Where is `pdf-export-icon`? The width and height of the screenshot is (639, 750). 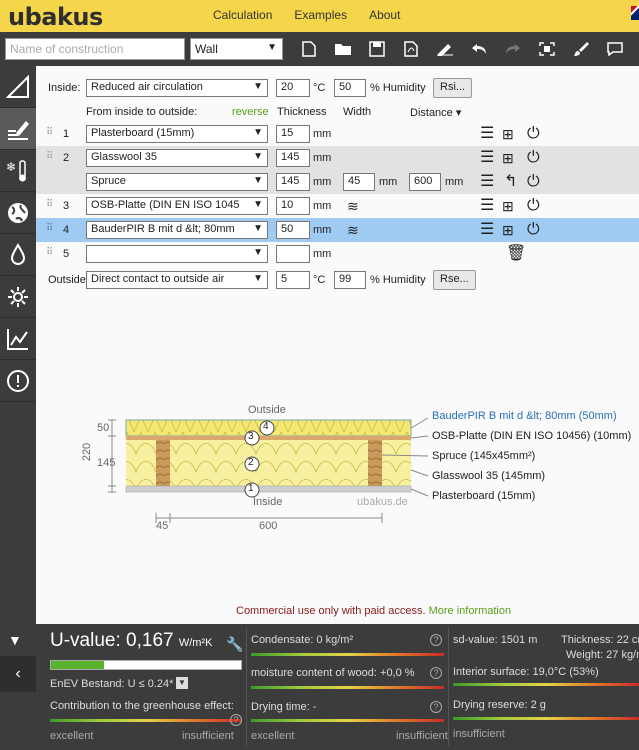 pdf-export-icon is located at coordinates (411, 49).